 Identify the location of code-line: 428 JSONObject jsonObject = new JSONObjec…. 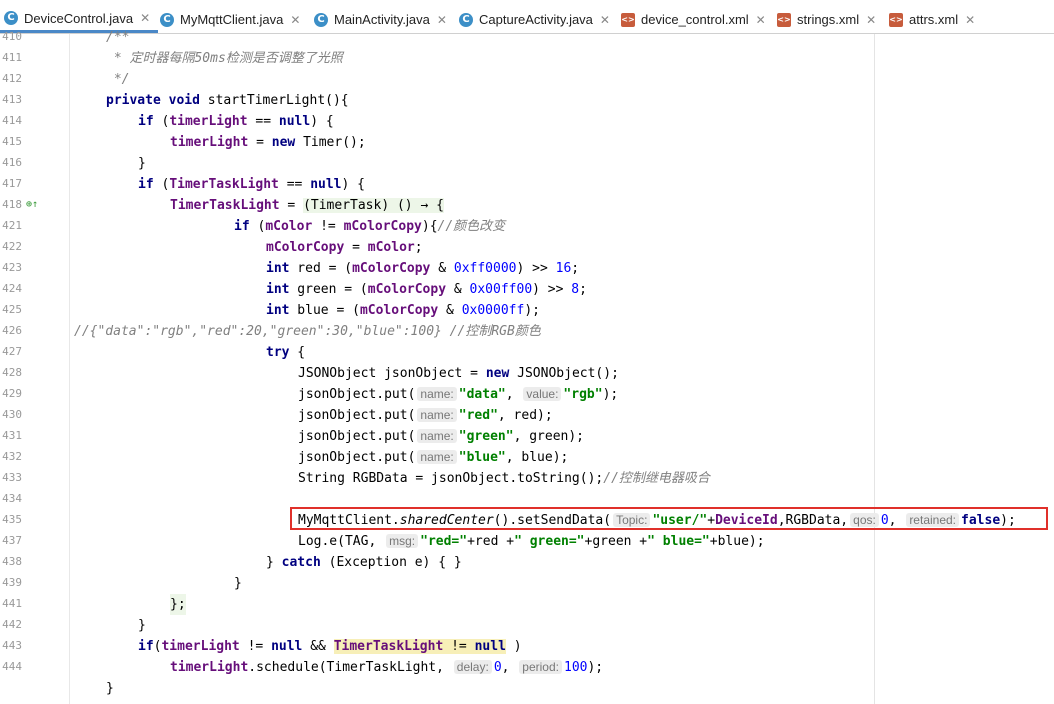
(527, 373).